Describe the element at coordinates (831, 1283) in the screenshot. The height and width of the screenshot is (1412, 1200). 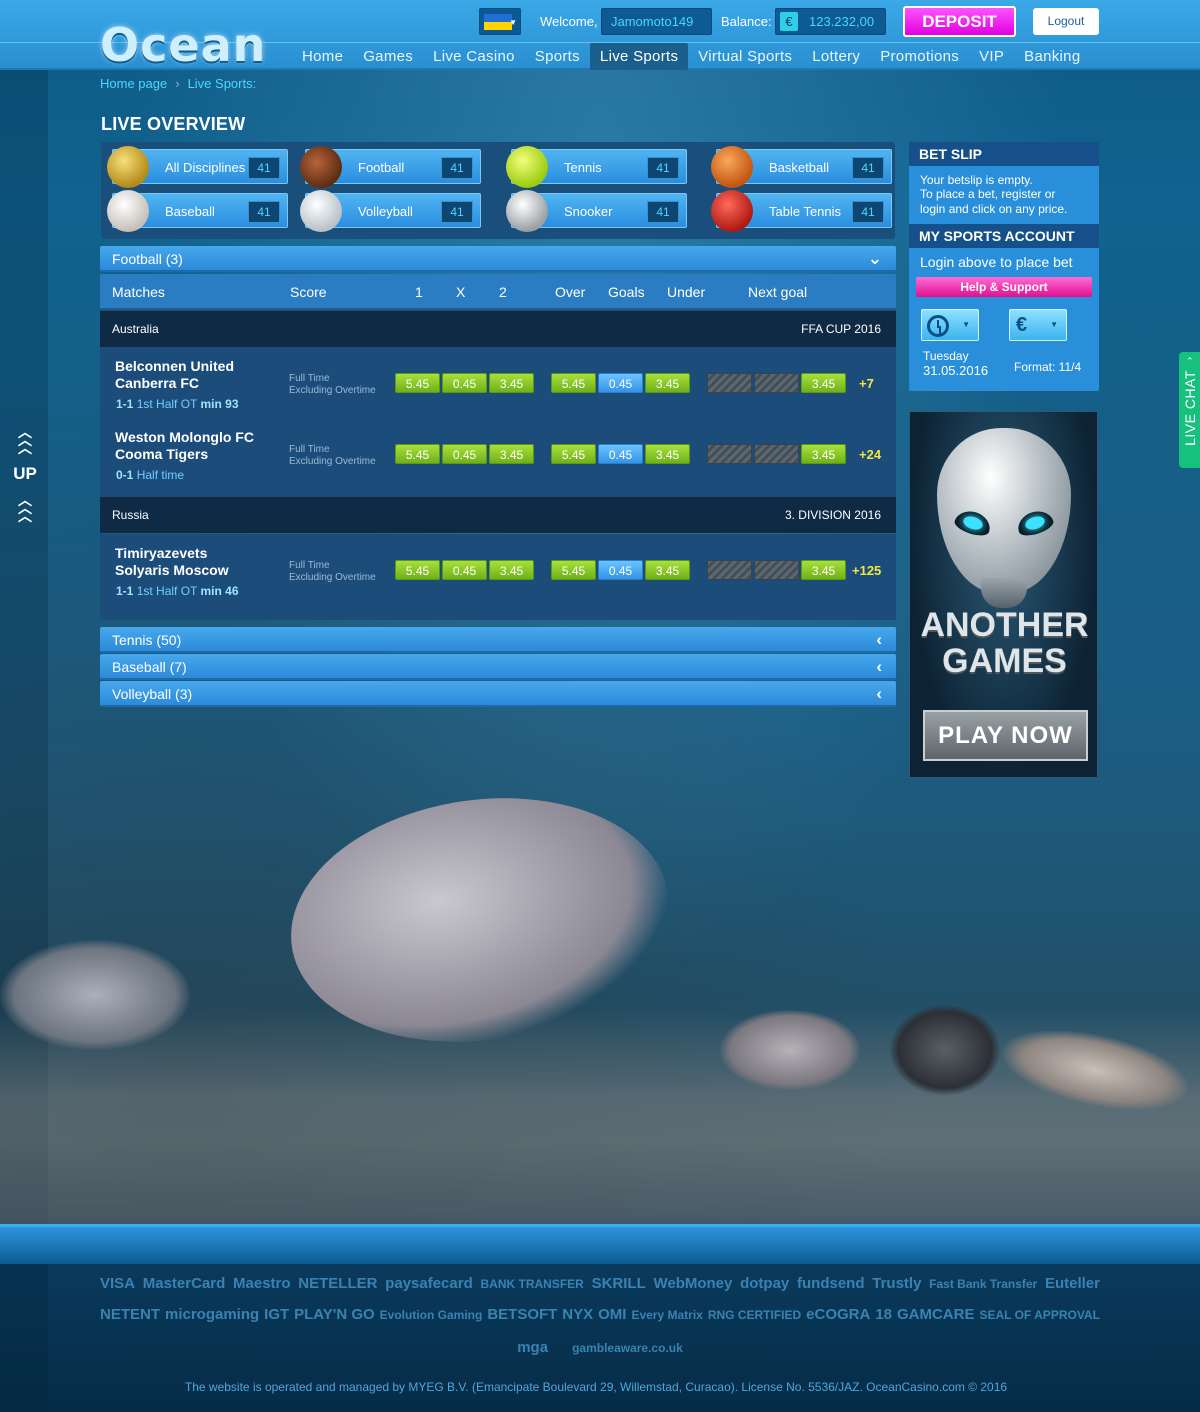
I see `footer-logo-fundsend: fundsend` at that location.